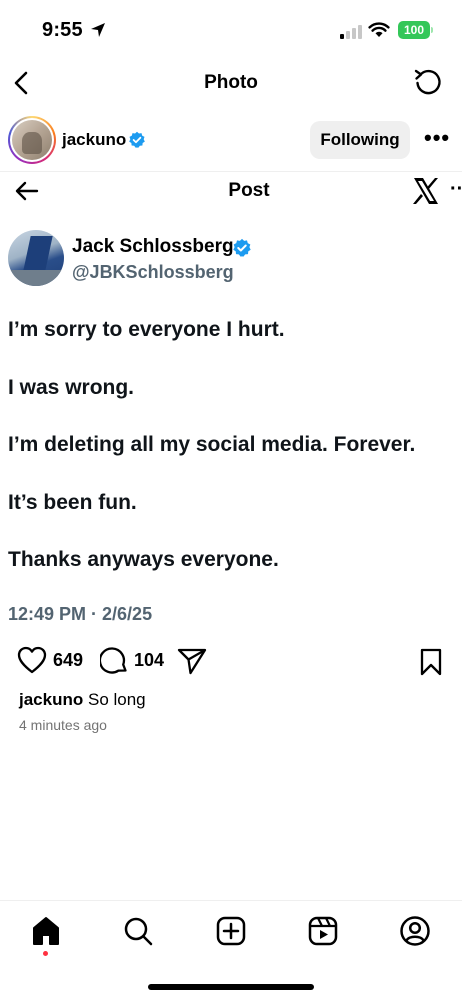 Image resolution: width=462 pixels, height=1000 pixels. I want to click on tweet-text-line: I was wrong., so click(71, 387).